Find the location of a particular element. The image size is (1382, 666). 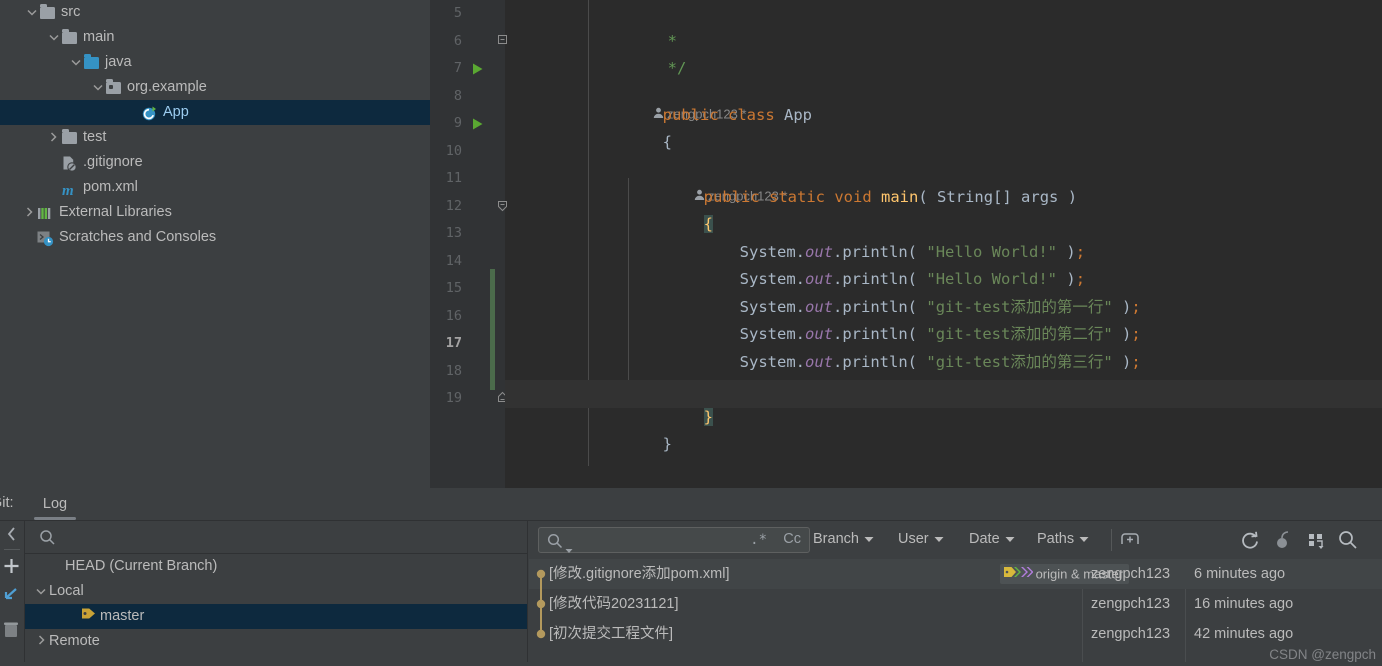

branch-row-label: Remote is located at coordinates (74, 641).